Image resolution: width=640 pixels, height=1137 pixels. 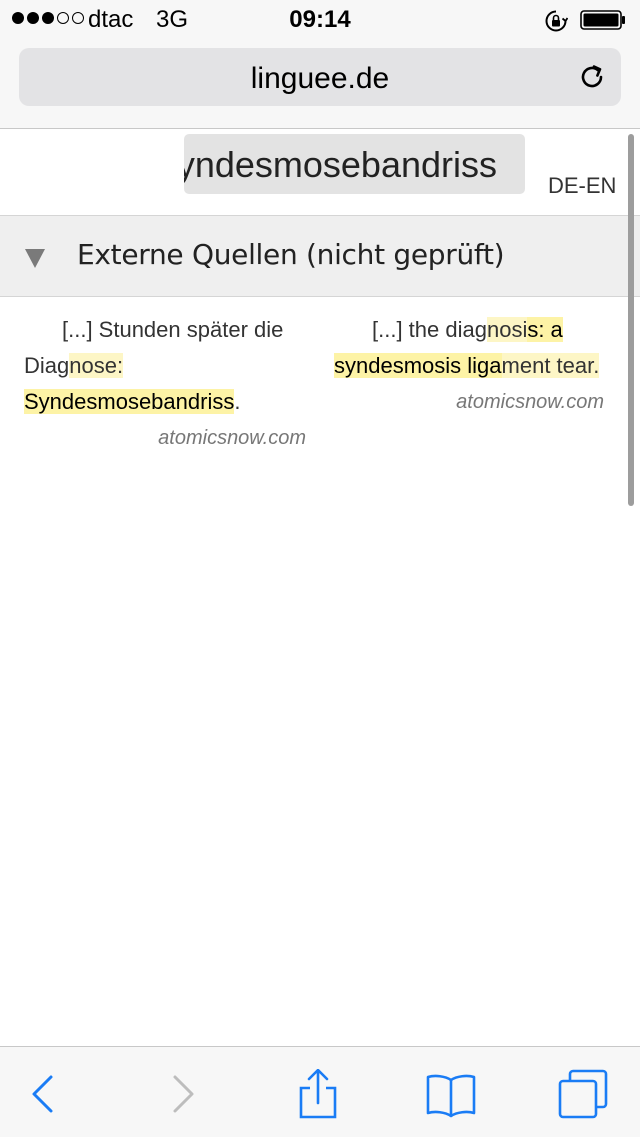 What do you see at coordinates (451, 1094) in the screenshot?
I see `bookmarks-icon` at bounding box center [451, 1094].